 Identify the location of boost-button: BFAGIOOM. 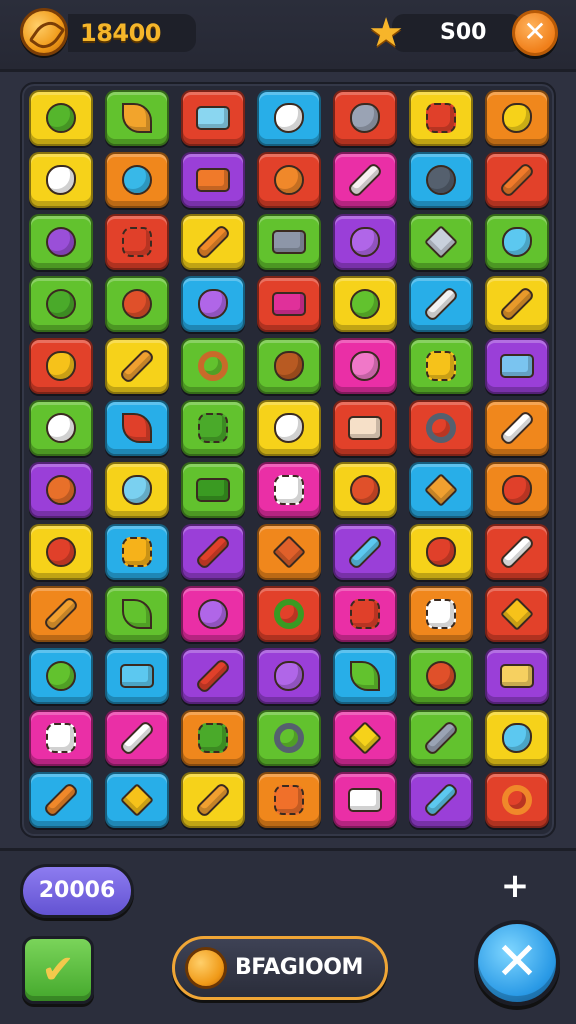
(280, 968).